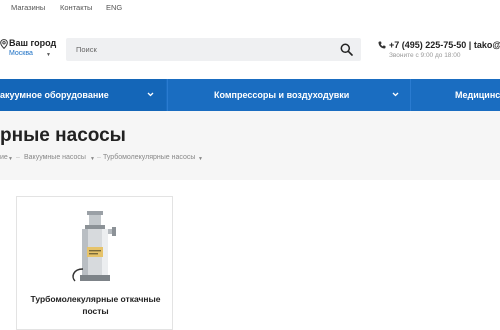 This screenshot has width=500, height=330. What do you see at coordinates (54, 95) in the screenshot?
I see `menu-item-label: акуумное оборудование` at bounding box center [54, 95].